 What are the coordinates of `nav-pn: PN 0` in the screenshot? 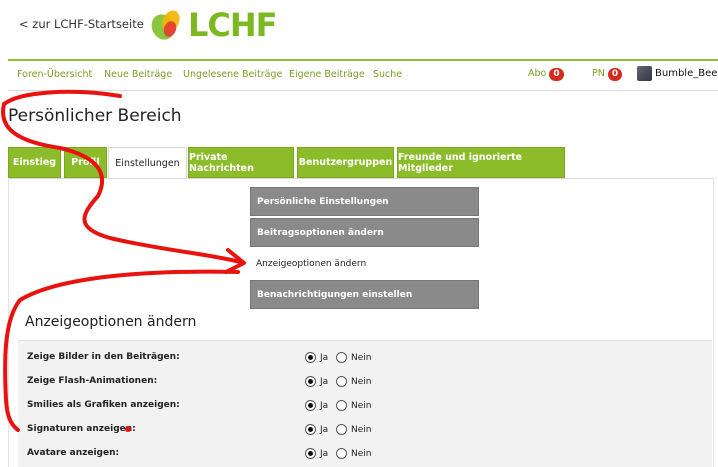 It's located at (607, 74).